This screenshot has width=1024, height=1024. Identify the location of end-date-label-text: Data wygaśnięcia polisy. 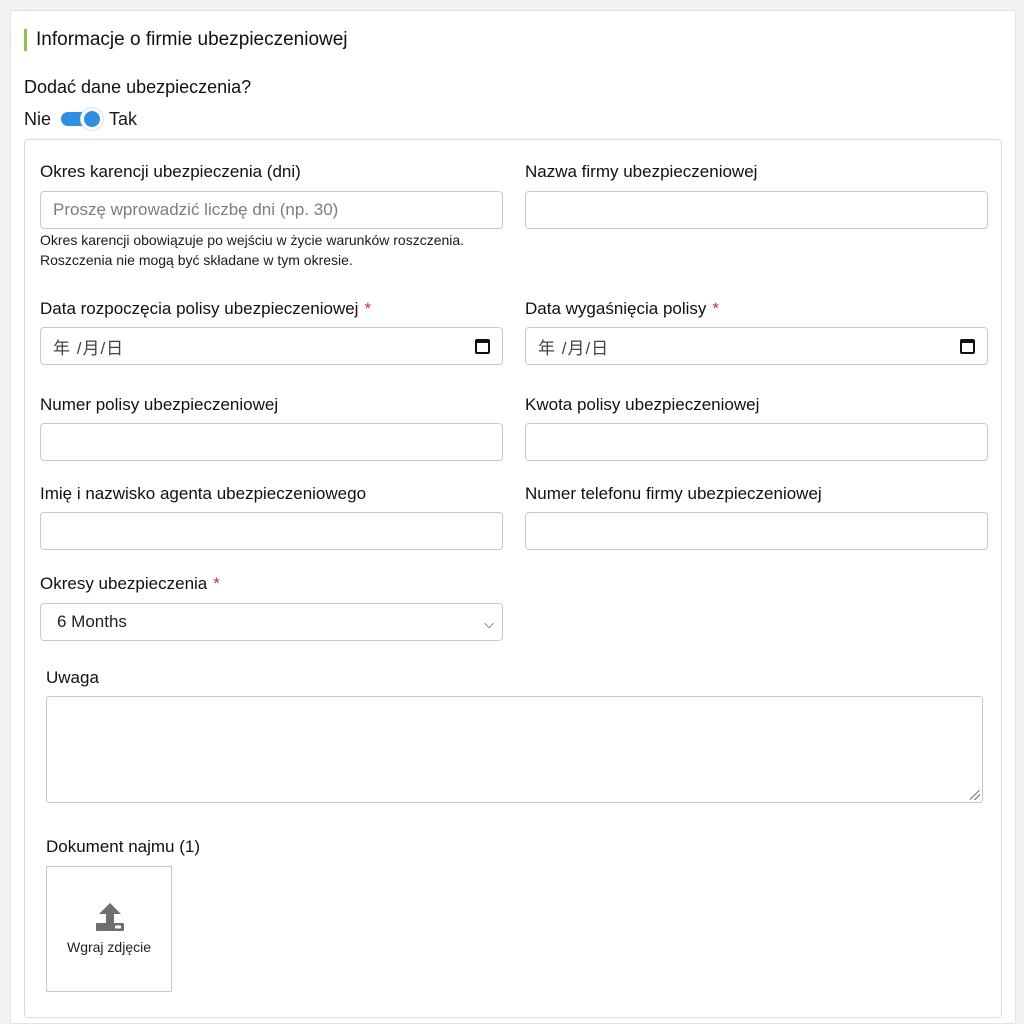
(616, 308).